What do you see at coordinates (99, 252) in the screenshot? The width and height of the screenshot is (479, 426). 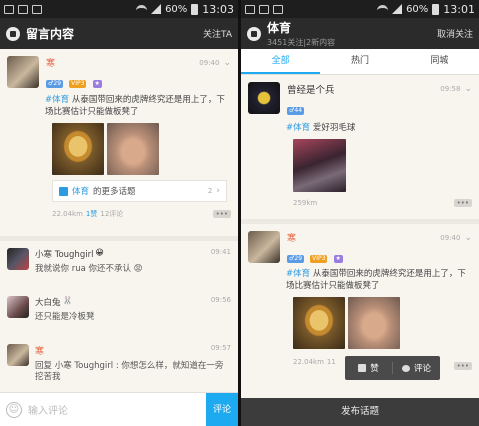 I see `emoji-icon: 😀` at bounding box center [99, 252].